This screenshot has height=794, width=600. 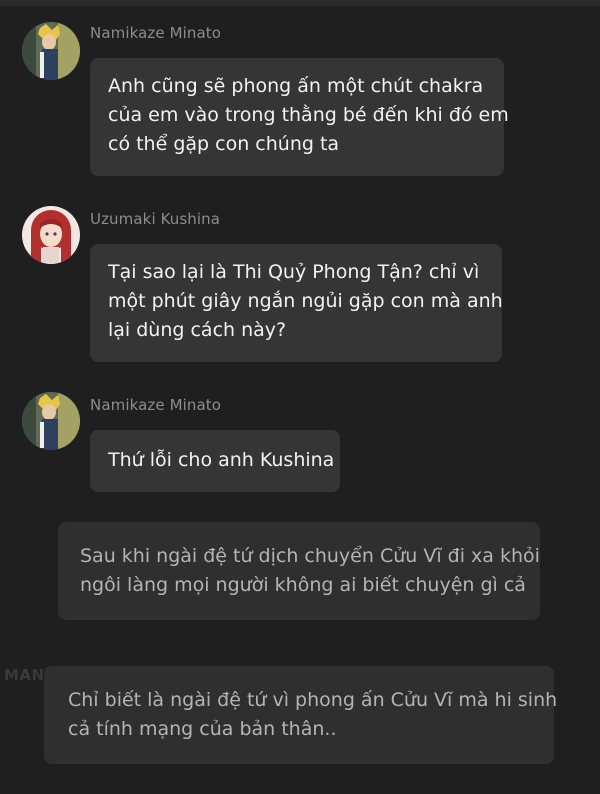 I want to click on kushina-avatar-image, so click(x=51, y=235).